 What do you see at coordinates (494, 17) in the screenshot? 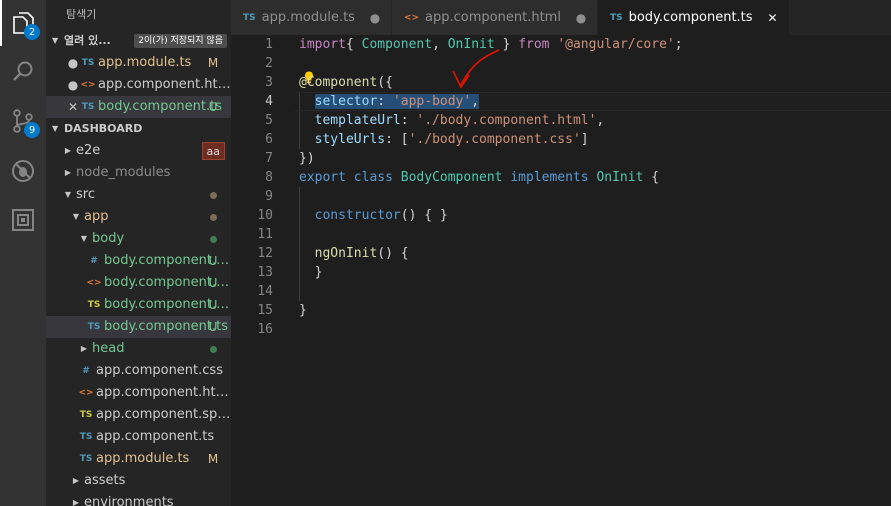
I see `editor-tab: <> app.component.html ●` at bounding box center [494, 17].